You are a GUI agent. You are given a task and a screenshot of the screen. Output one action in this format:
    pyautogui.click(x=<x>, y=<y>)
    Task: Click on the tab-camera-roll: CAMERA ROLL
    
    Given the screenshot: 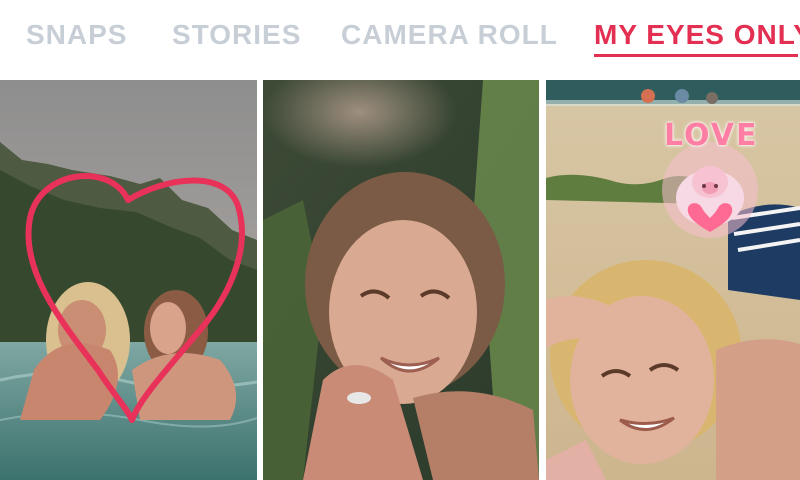 What is the action you would take?
    pyautogui.click(x=449, y=35)
    